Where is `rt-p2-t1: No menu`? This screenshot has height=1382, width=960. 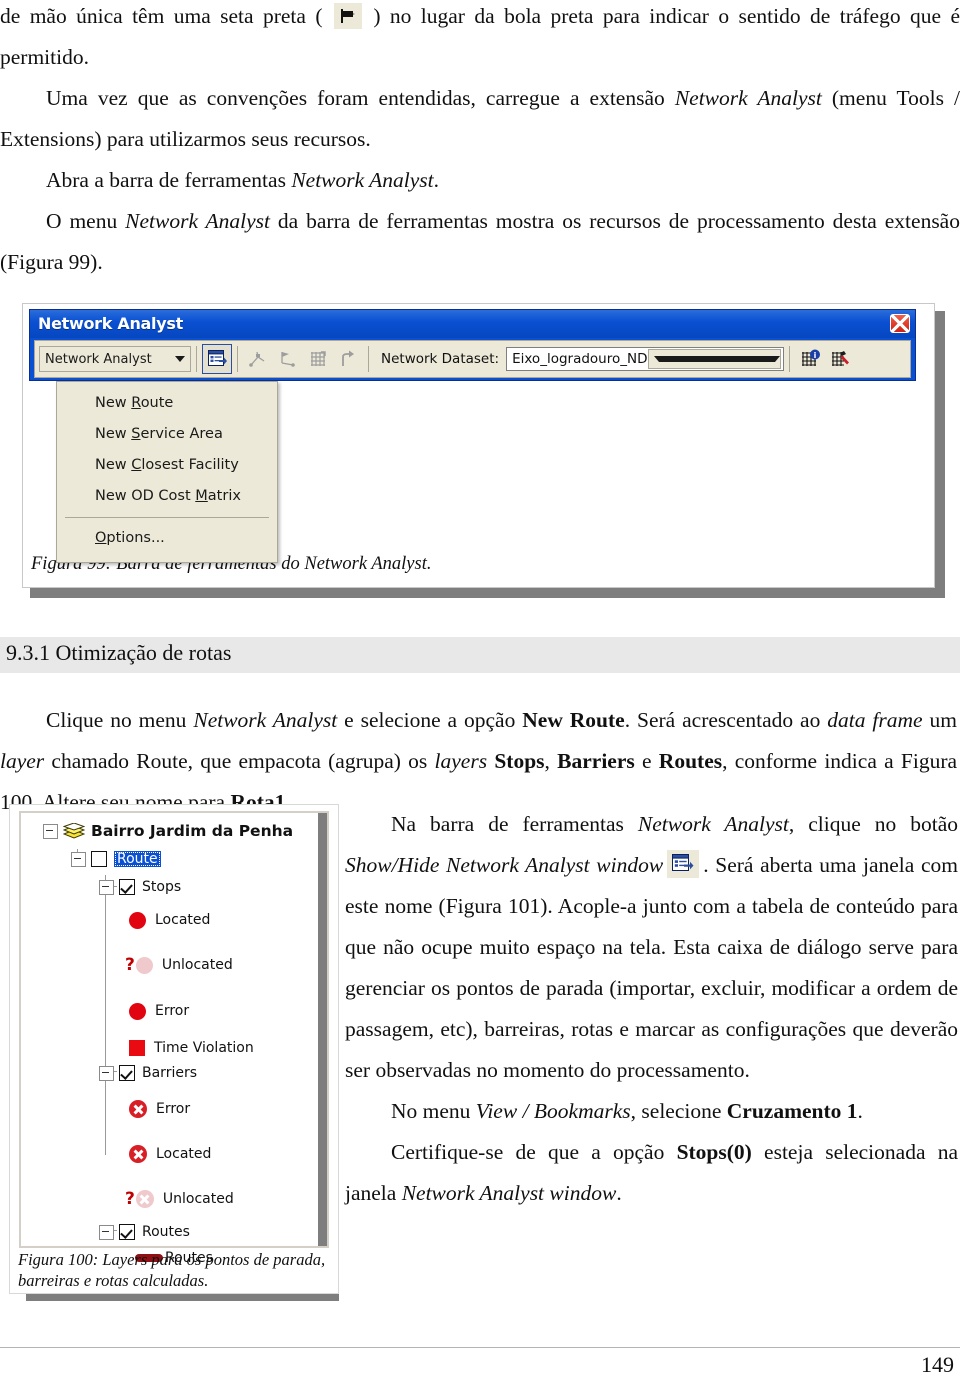 rt-p2-t1: No menu is located at coordinates (433, 1111).